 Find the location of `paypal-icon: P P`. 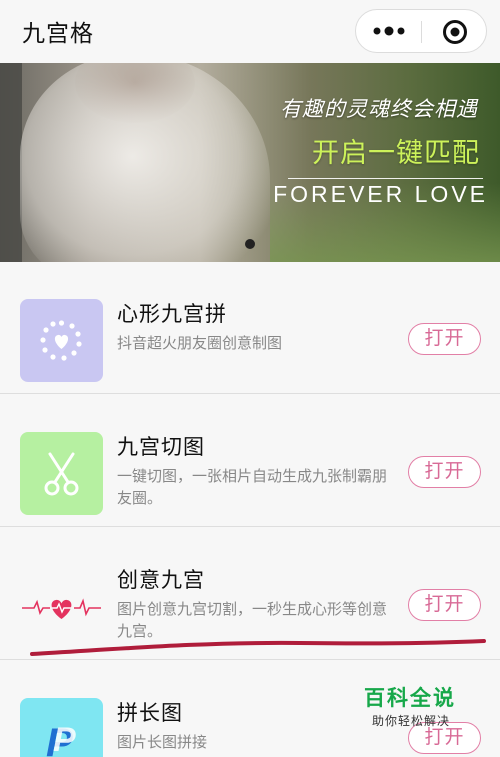

paypal-icon: P P is located at coordinates (61, 727).